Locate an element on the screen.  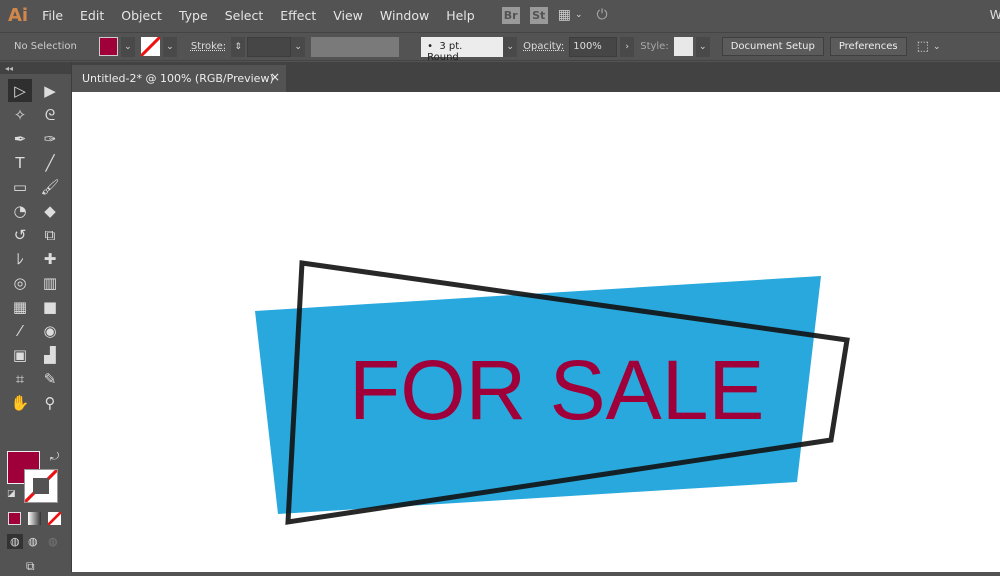
tab-document: Untitled-2* @ 100% (RGB/Preview) × is located at coordinates (179, 78).